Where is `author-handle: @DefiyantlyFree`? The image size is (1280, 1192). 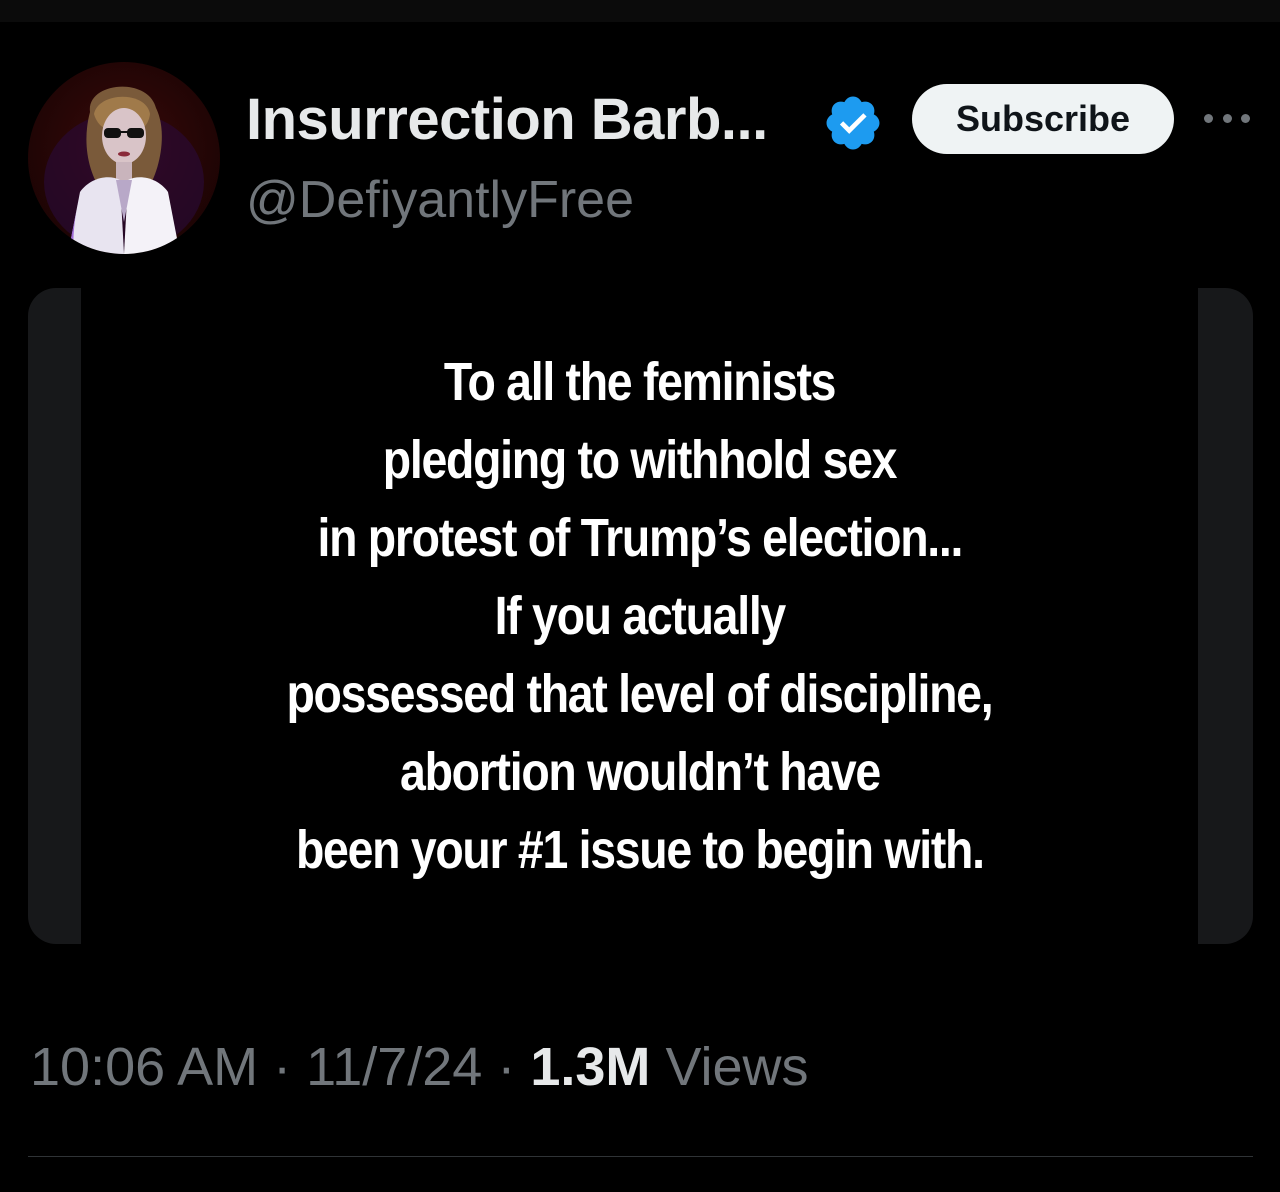 author-handle: @DefiyantlyFree is located at coordinates (440, 200).